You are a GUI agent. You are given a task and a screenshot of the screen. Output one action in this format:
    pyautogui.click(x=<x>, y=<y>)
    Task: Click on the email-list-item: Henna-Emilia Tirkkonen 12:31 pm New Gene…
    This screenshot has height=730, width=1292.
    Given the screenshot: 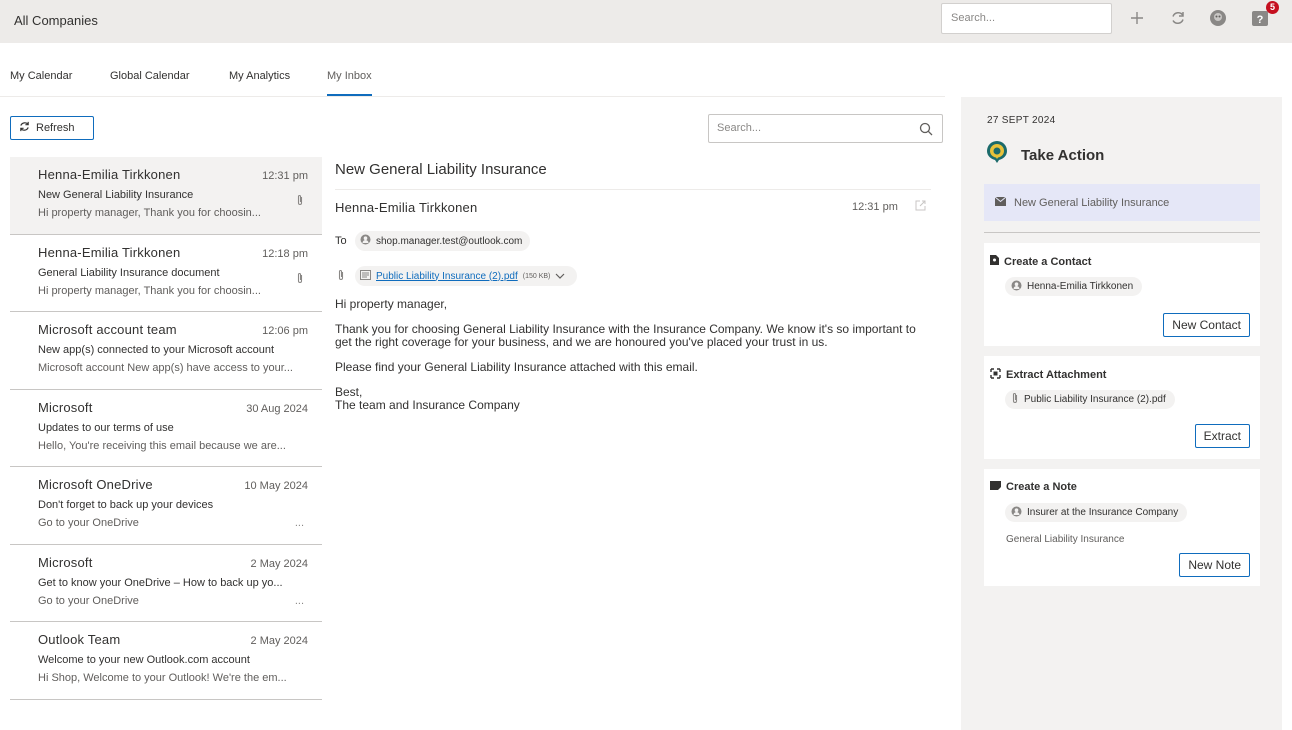 What is the action you would take?
    pyautogui.click(x=166, y=196)
    